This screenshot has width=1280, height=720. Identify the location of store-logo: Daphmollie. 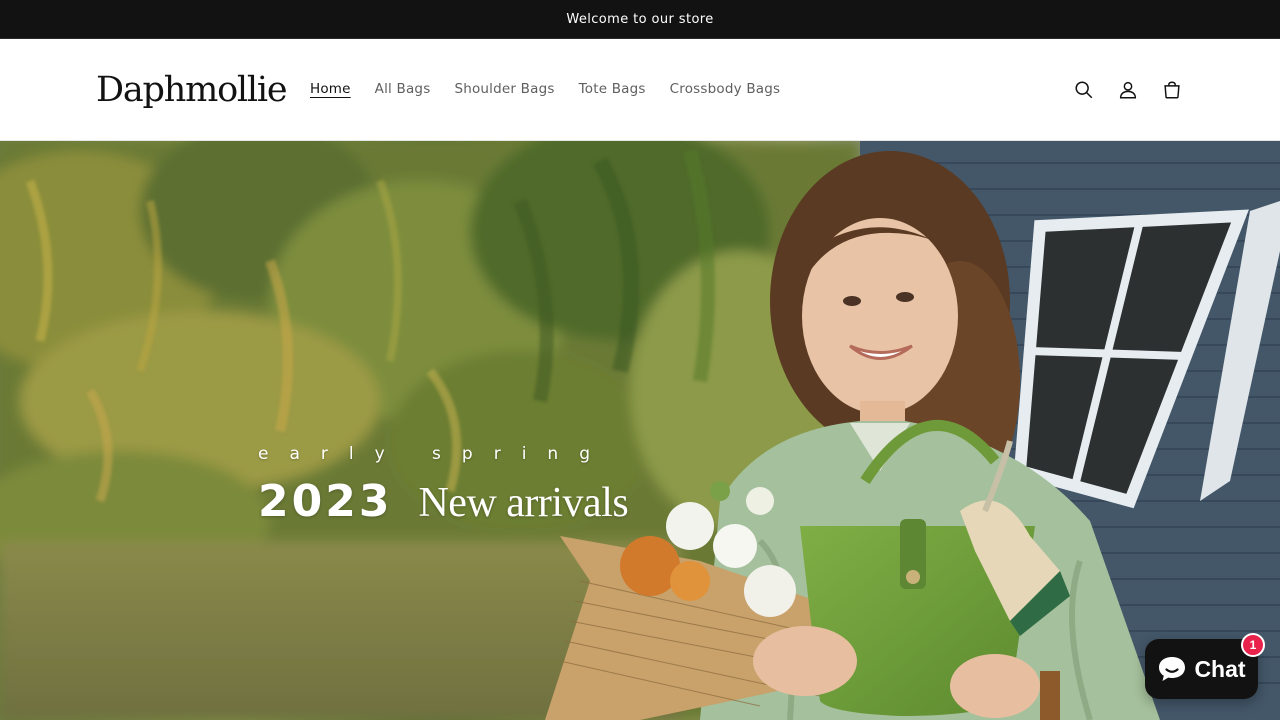
(192, 90).